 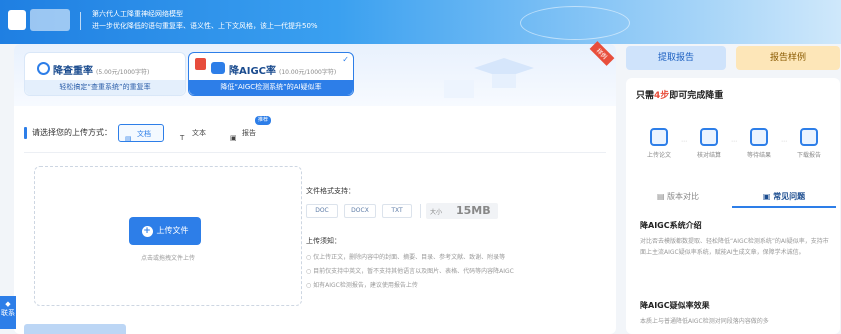 What do you see at coordinates (50, 20) in the screenshot?
I see `brand-logo` at bounding box center [50, 20].